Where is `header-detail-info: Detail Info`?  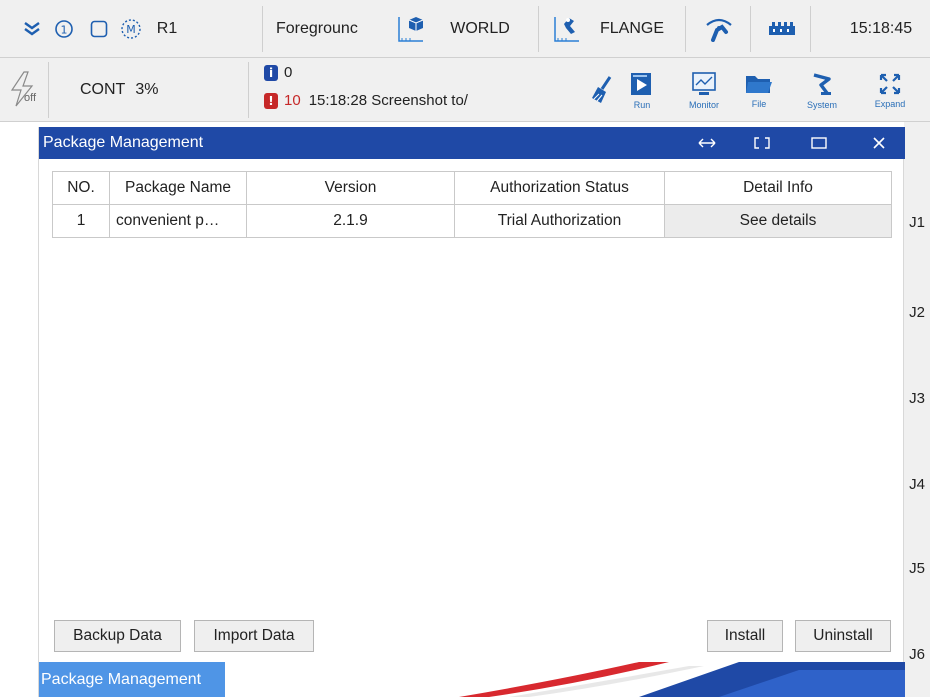 header-detail-info: Detail Info is located at coordinates (778, 188).